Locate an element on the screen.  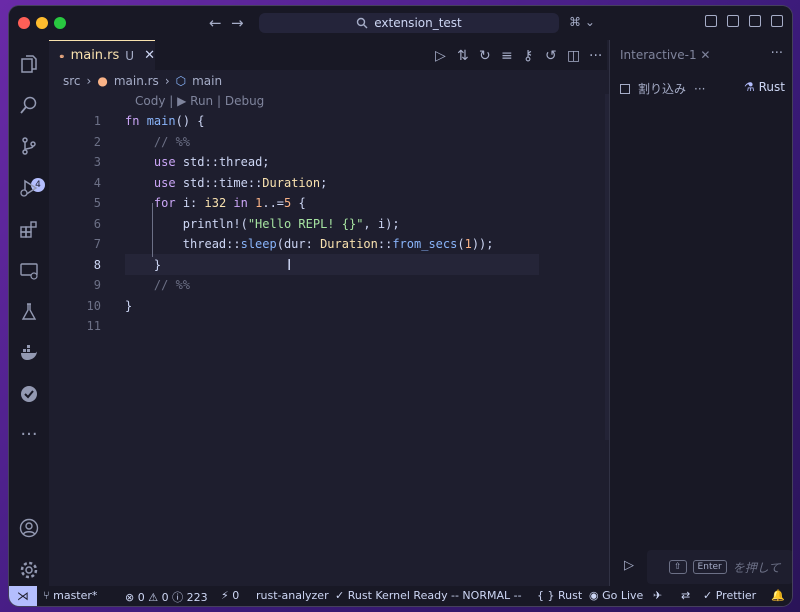
line-number: 1 is located at coordinates (97, 121).